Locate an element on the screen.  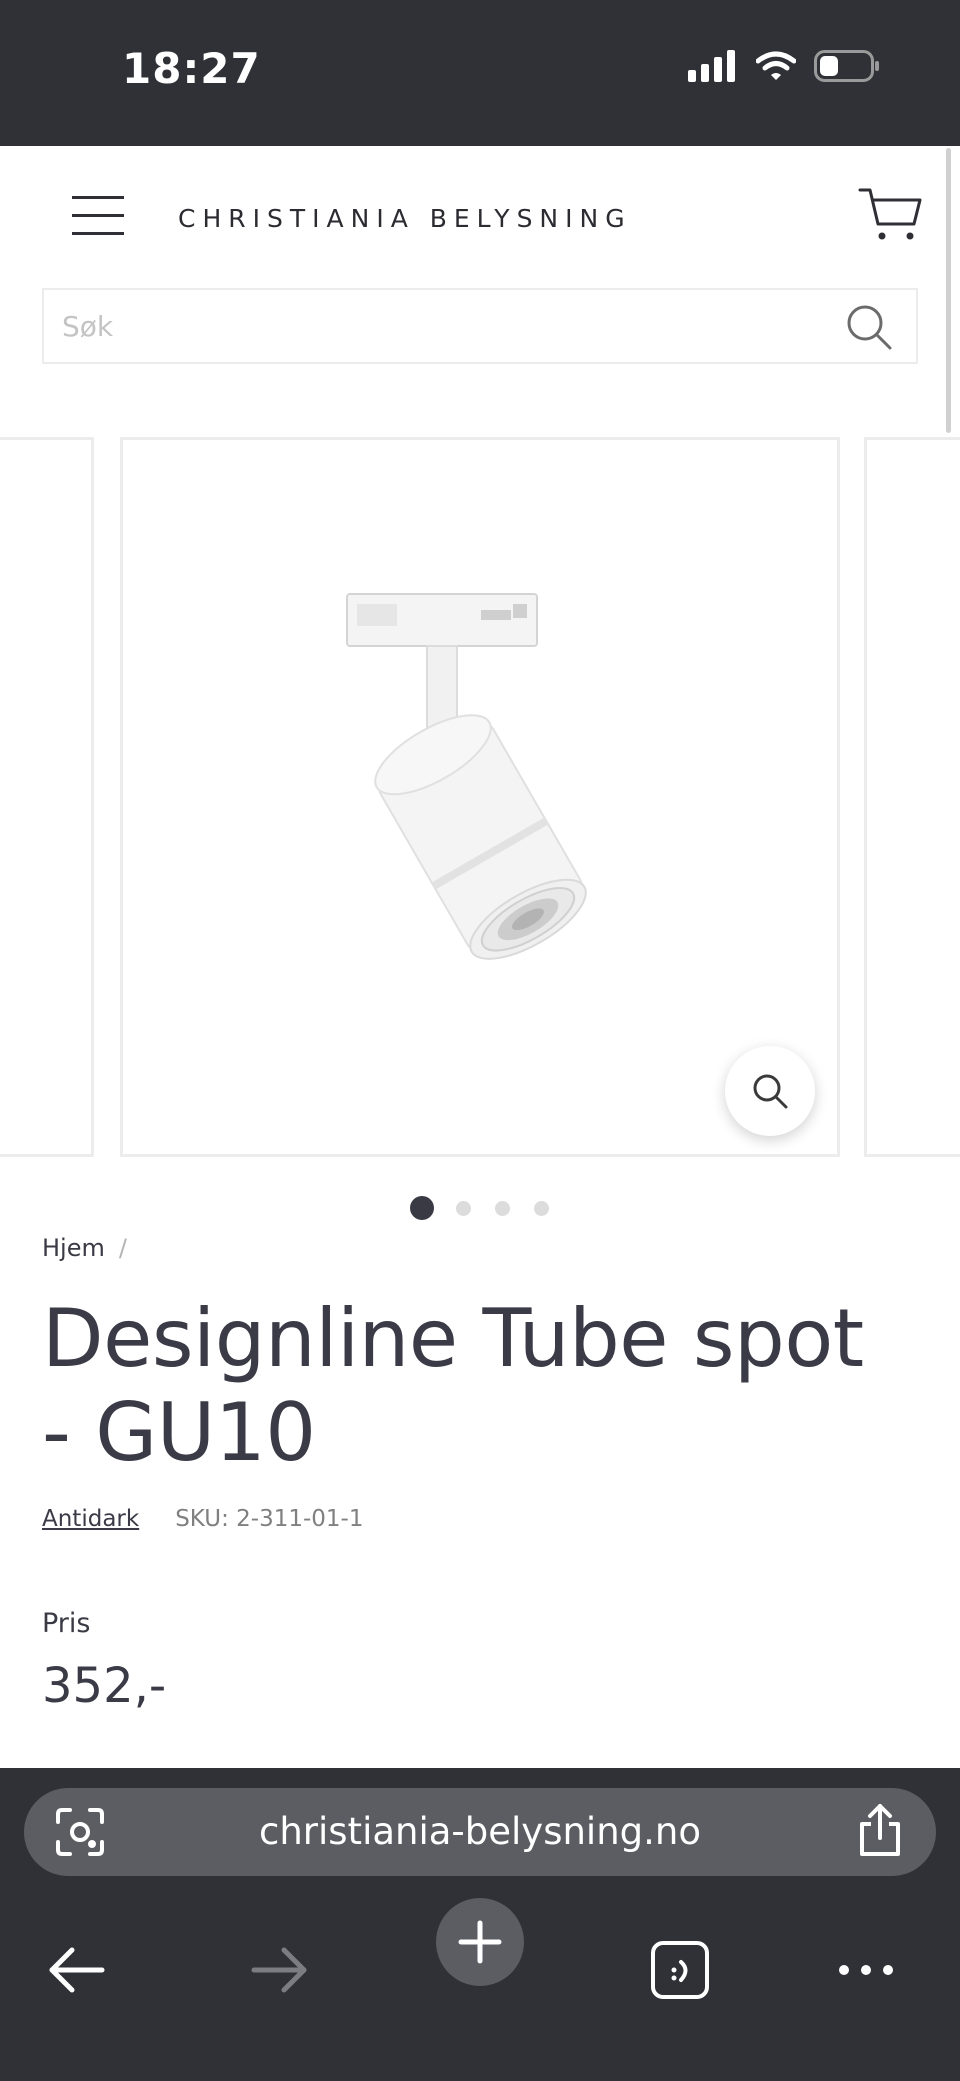
status-time: 18:27 is located at coordinates (191, 68).